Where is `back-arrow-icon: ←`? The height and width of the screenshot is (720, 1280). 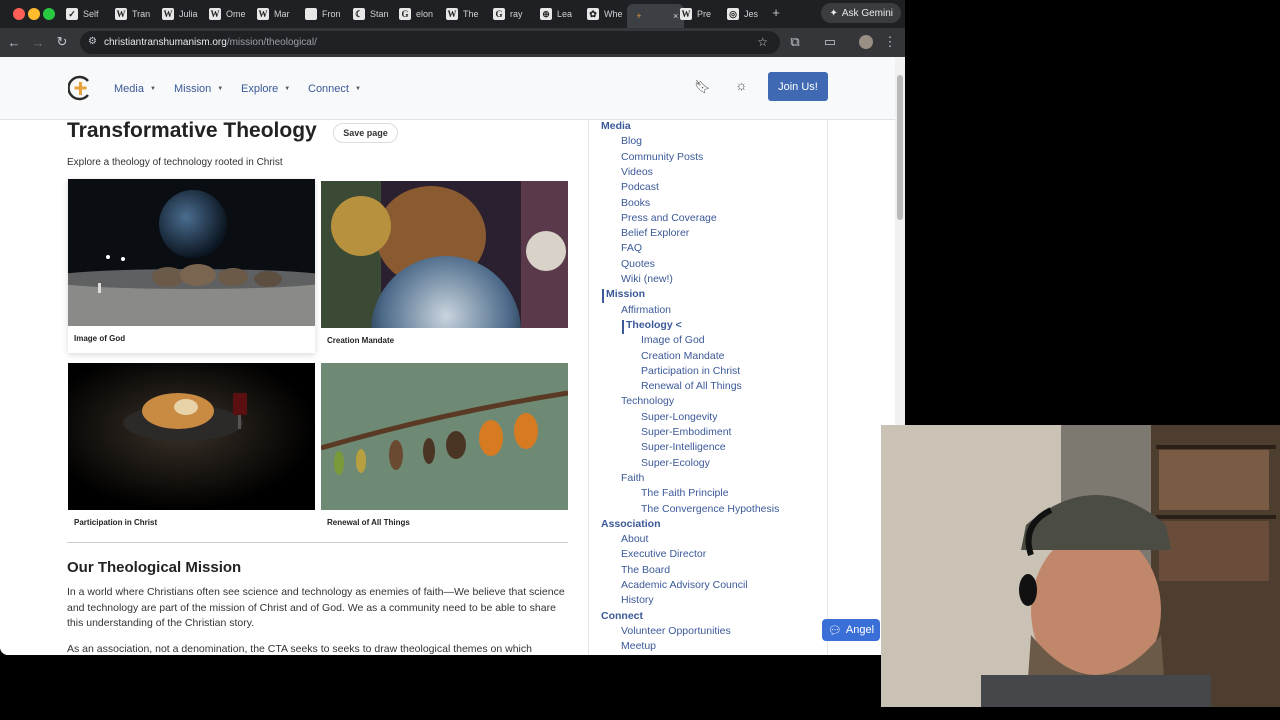
back-arrow-icon: ← is located at coordinates (14, 42).